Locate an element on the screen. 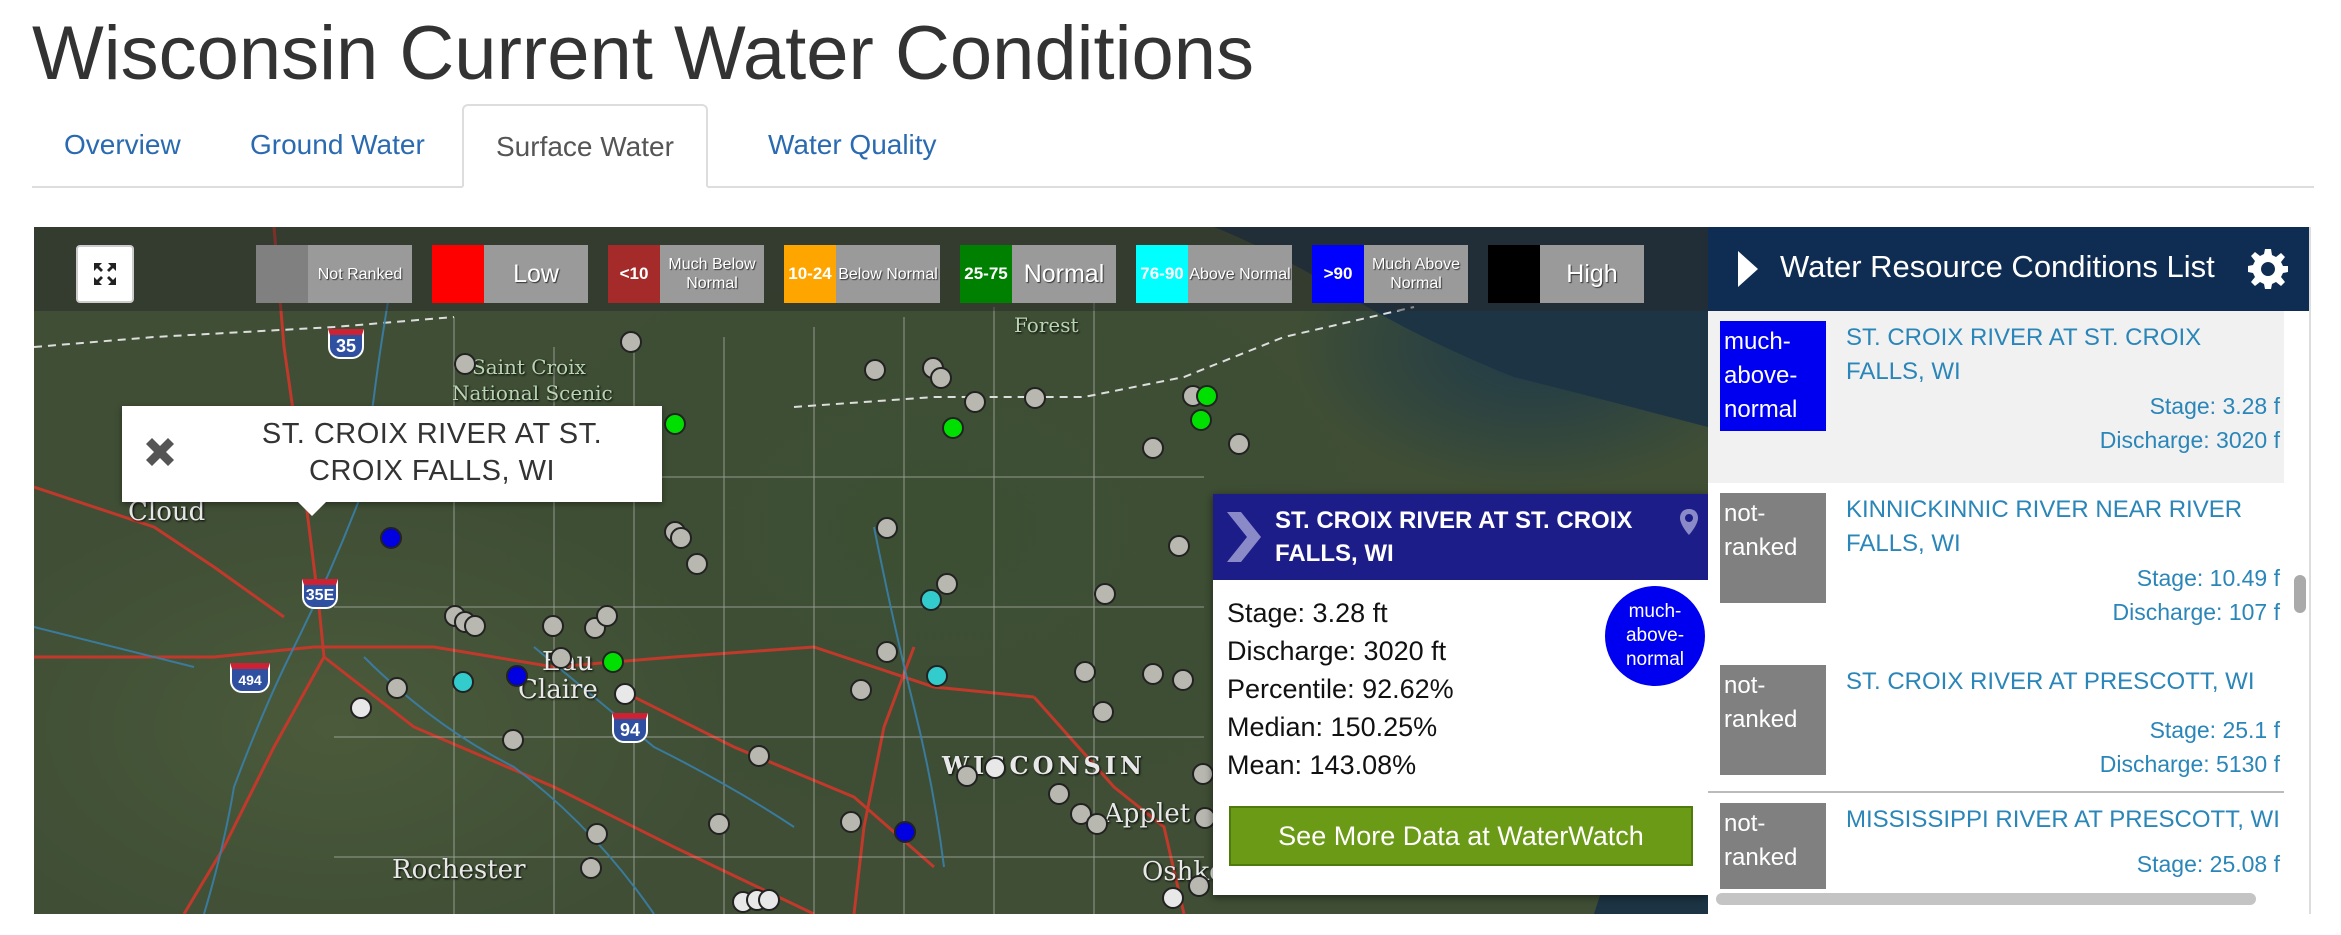 Image resolution: width=2341 pixels, height=935 pixels. tab-ground-water: Ground Water is located at coordinates (337, 145).